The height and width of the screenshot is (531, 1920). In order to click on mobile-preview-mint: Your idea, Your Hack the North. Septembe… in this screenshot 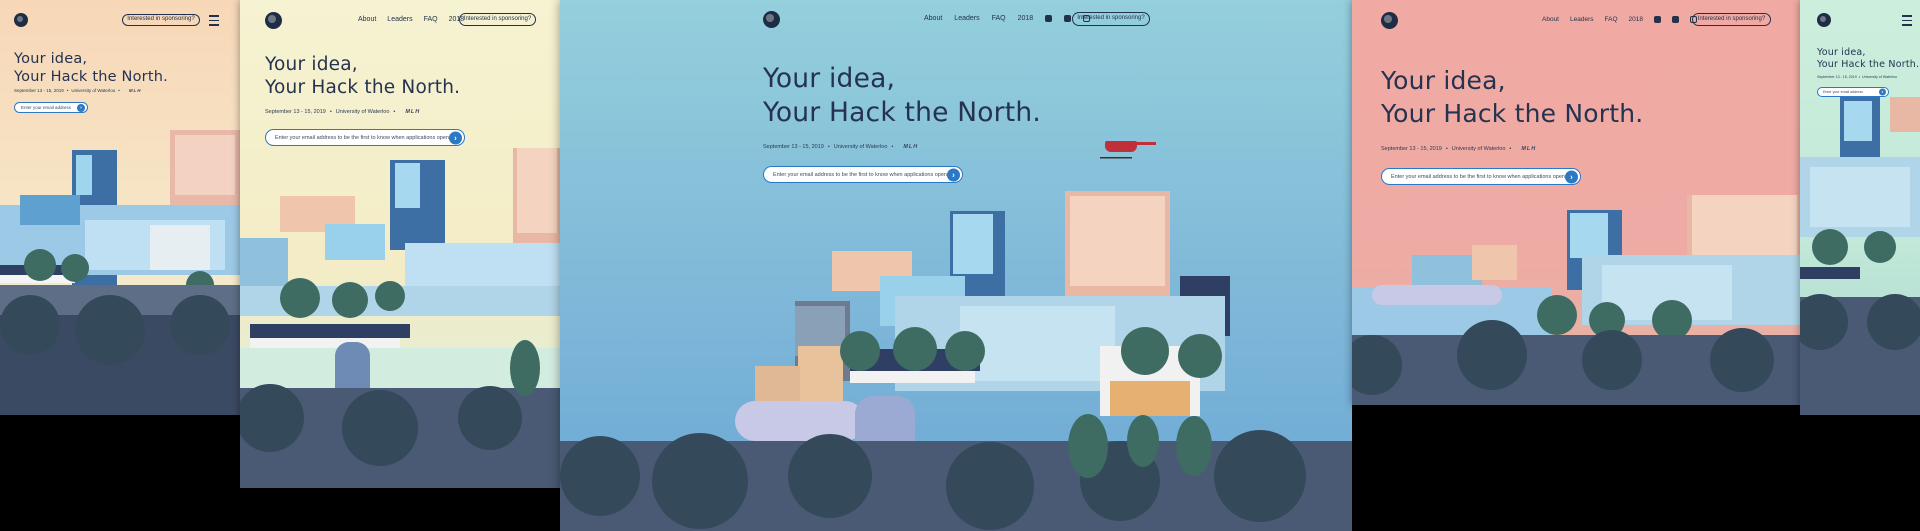, I will do `click(1860, 207)`.